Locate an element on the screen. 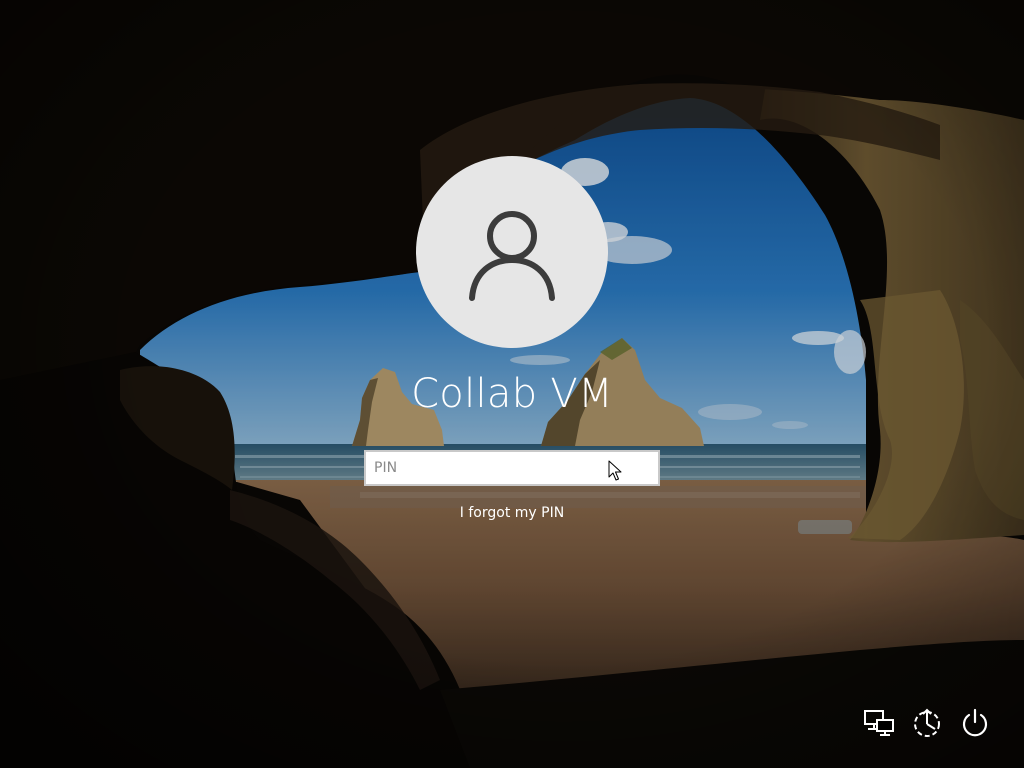  power-icon is located at coordinates (975, 722).